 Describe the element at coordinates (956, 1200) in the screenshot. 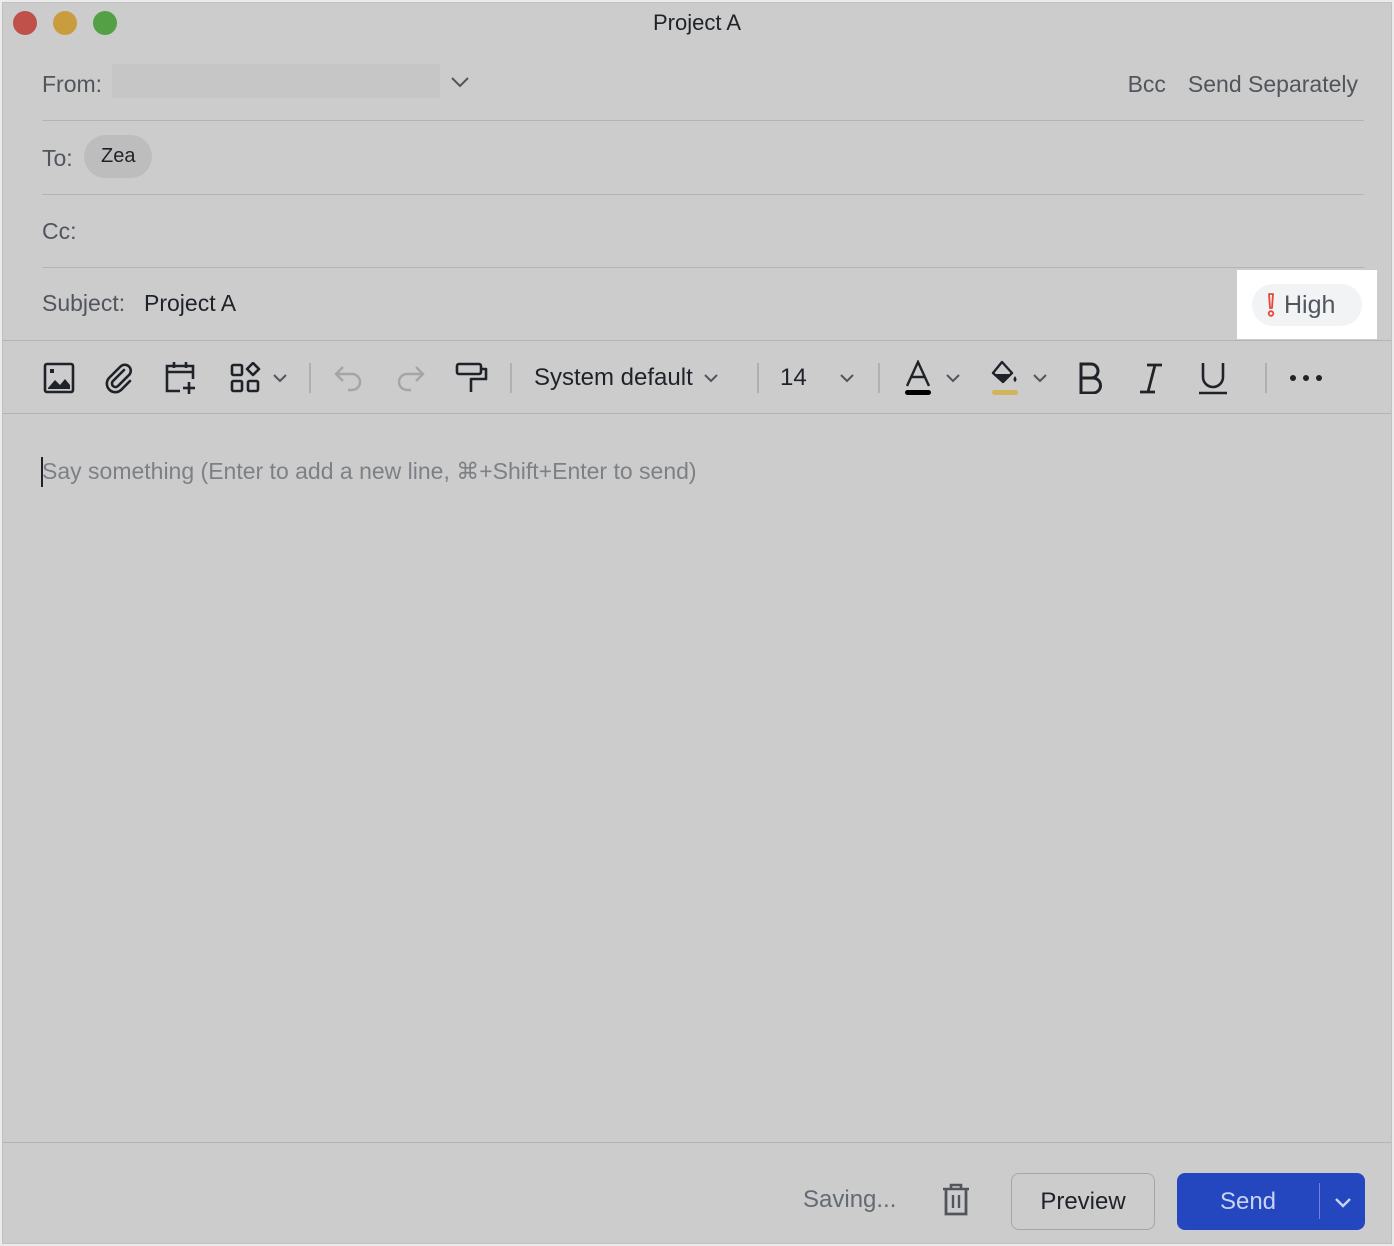

I see `trash-icon` at that location.